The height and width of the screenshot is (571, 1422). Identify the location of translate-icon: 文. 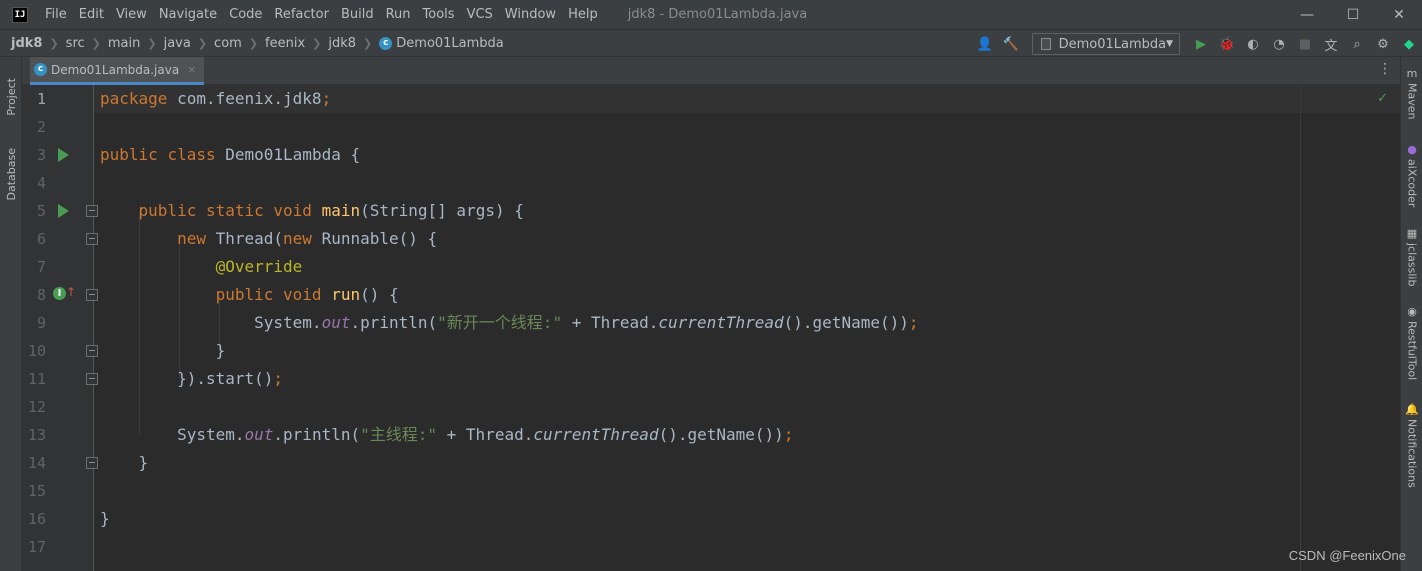
(1331, 44).